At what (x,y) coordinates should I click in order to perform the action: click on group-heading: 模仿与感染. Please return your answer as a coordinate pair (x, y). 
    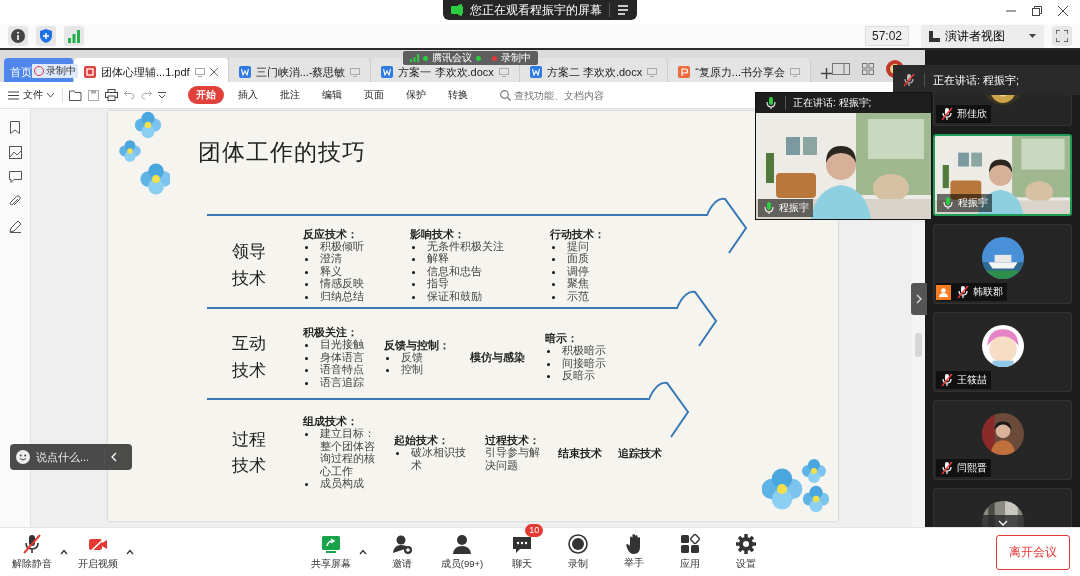
    Looking at the image, I should click on (497, 357).